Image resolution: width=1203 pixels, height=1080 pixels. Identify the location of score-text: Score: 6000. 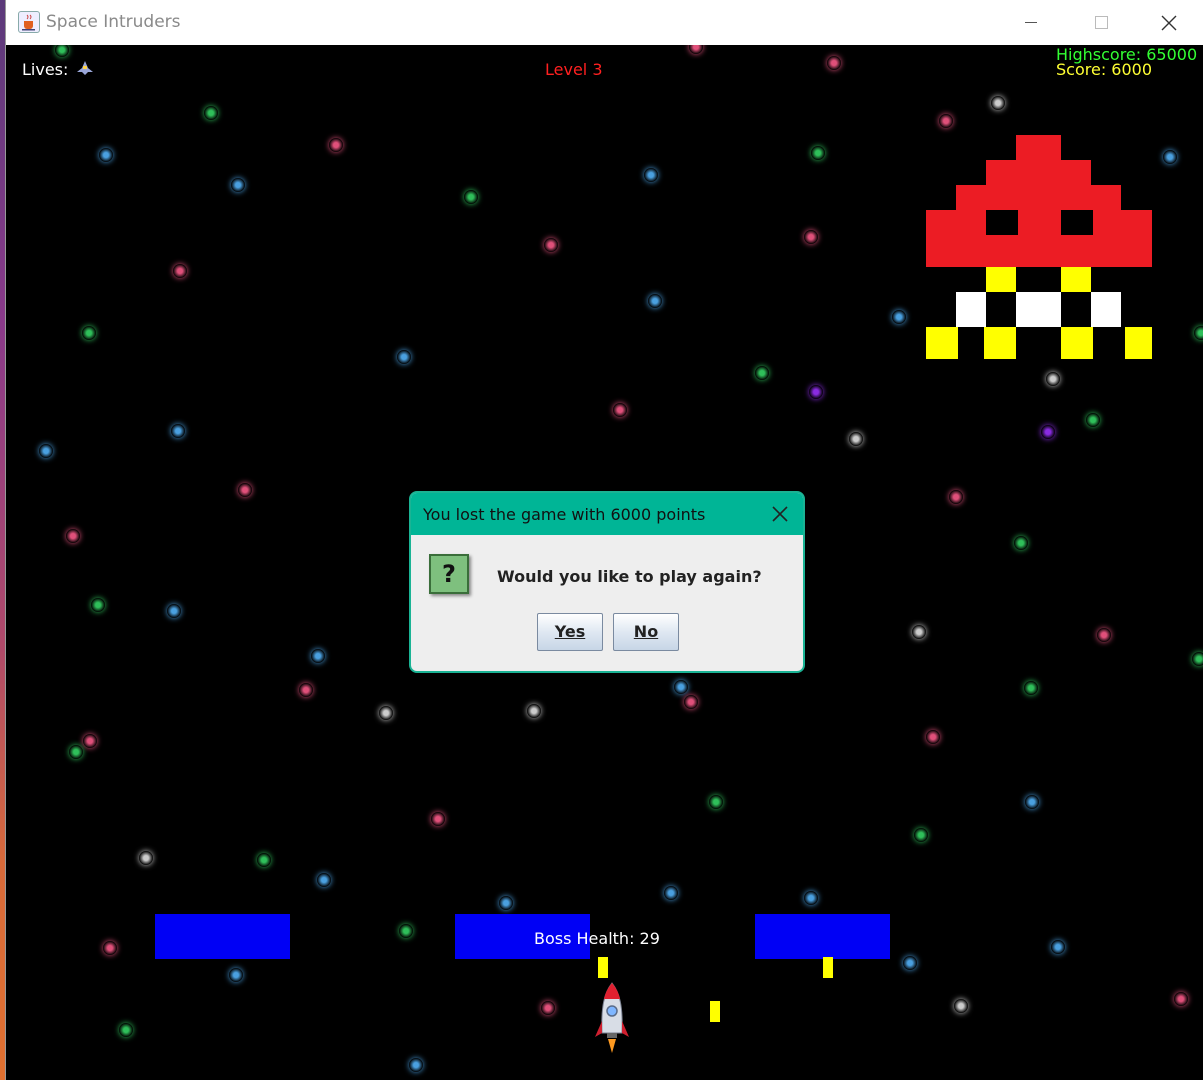
(1104, 69).